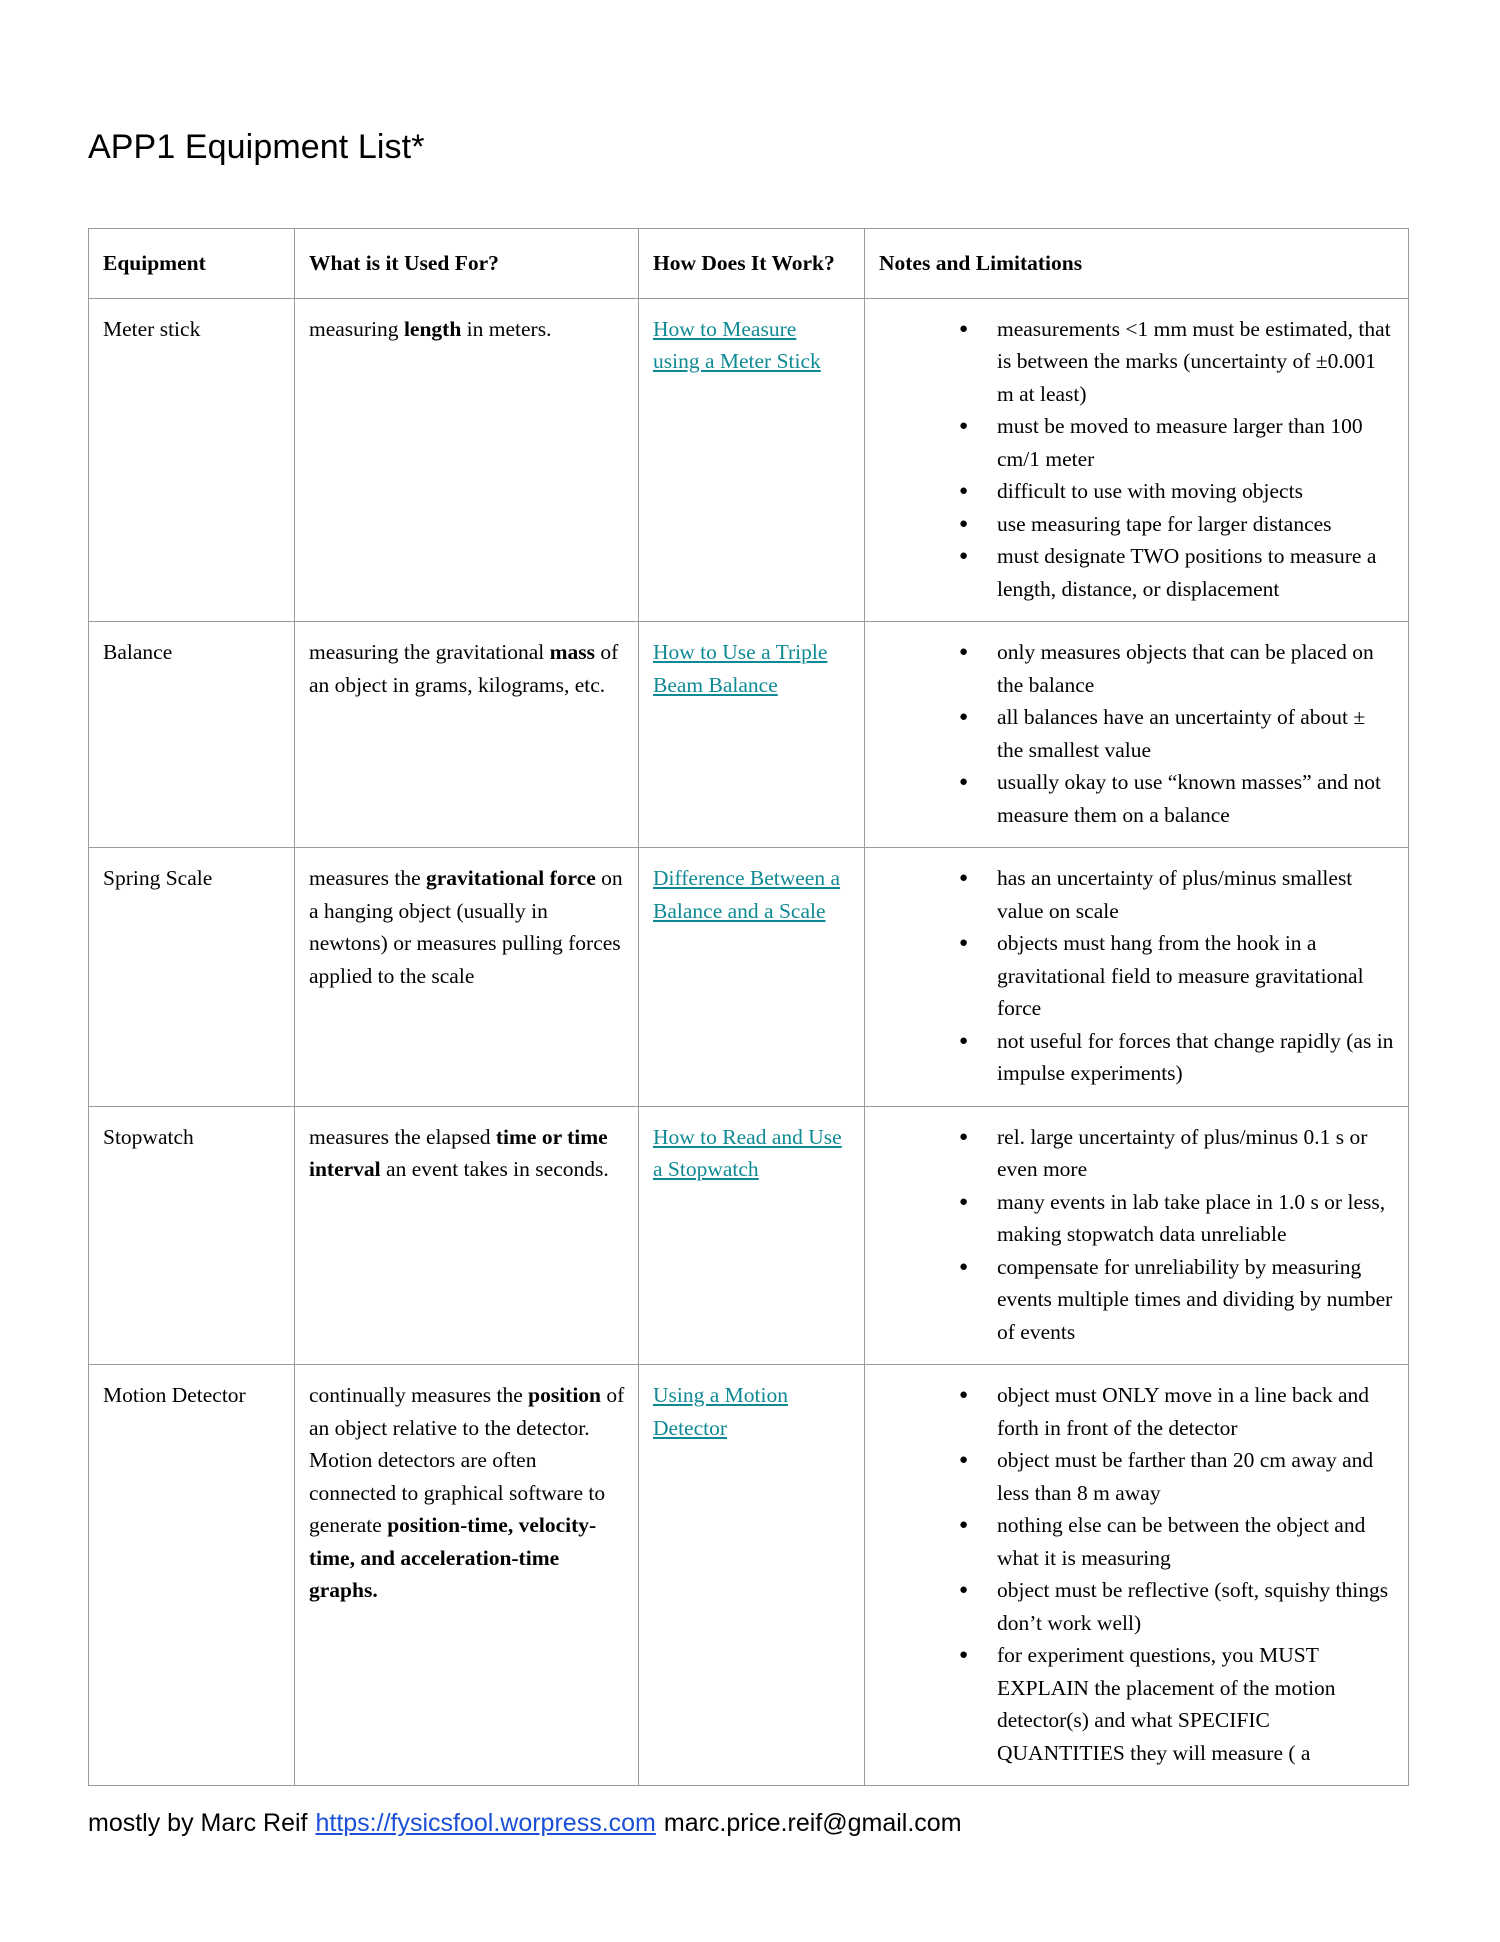 The height and width of the screenshot is (1942, 1500). Describe the element at coordinates (737, 361) in the screenshot. I see `link-line-2: using a Meter Stick` at that location.